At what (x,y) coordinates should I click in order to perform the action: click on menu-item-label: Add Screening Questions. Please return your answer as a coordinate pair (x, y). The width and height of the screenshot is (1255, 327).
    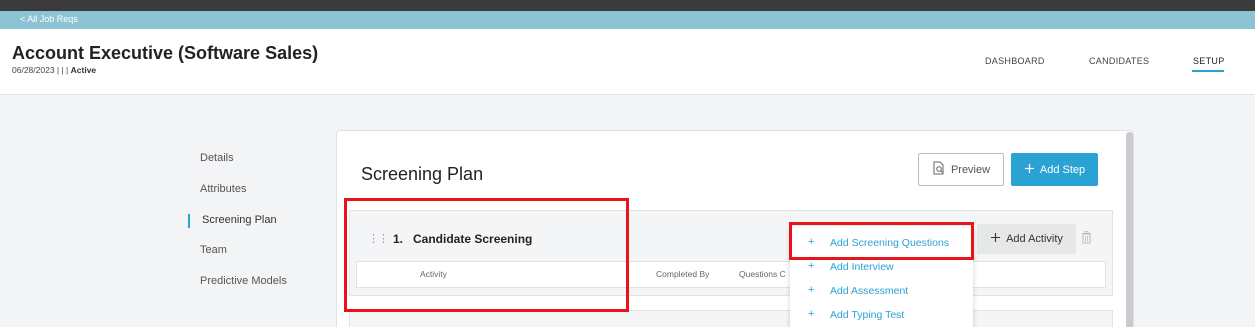
    Looking at the image, I should click on (890, 243).